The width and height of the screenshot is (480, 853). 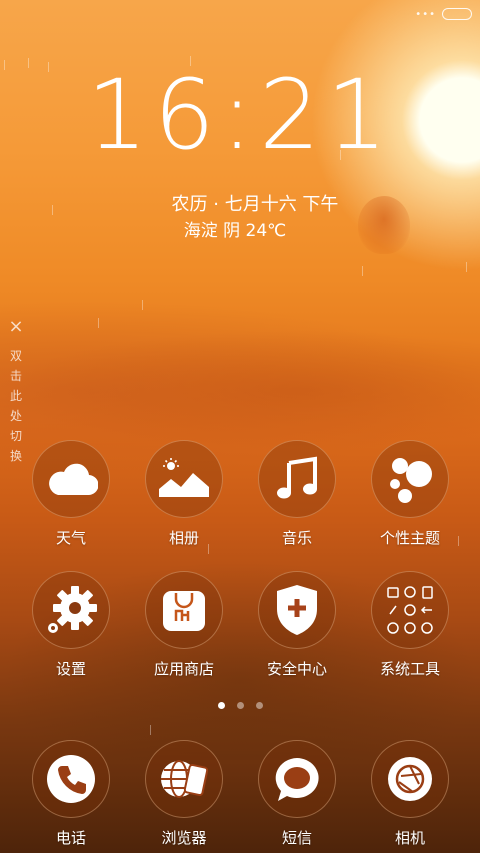 I want to click on music-note-icon, so click(x=297, y=477).